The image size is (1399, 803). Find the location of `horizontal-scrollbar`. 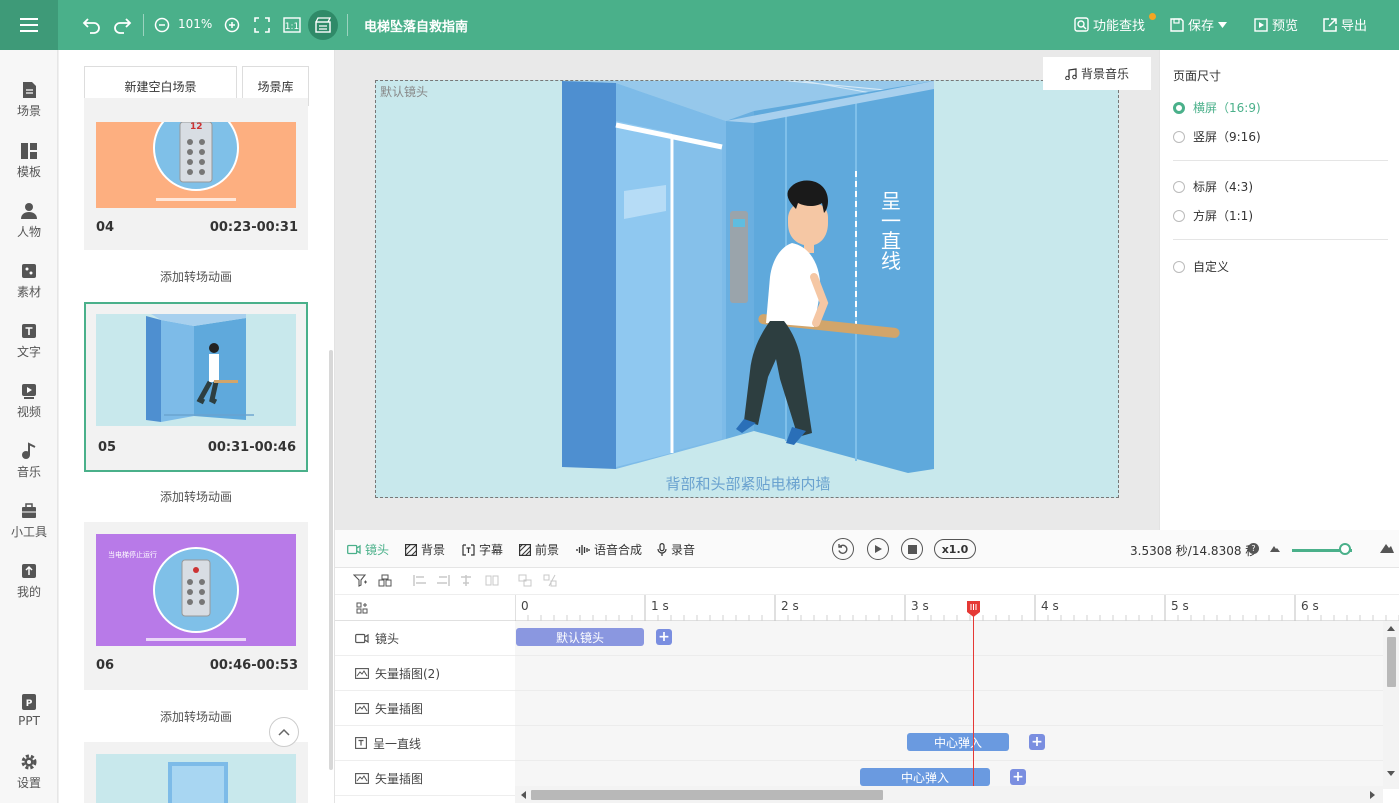

horizontal-scrollbar is located at coordinates (949, 794).